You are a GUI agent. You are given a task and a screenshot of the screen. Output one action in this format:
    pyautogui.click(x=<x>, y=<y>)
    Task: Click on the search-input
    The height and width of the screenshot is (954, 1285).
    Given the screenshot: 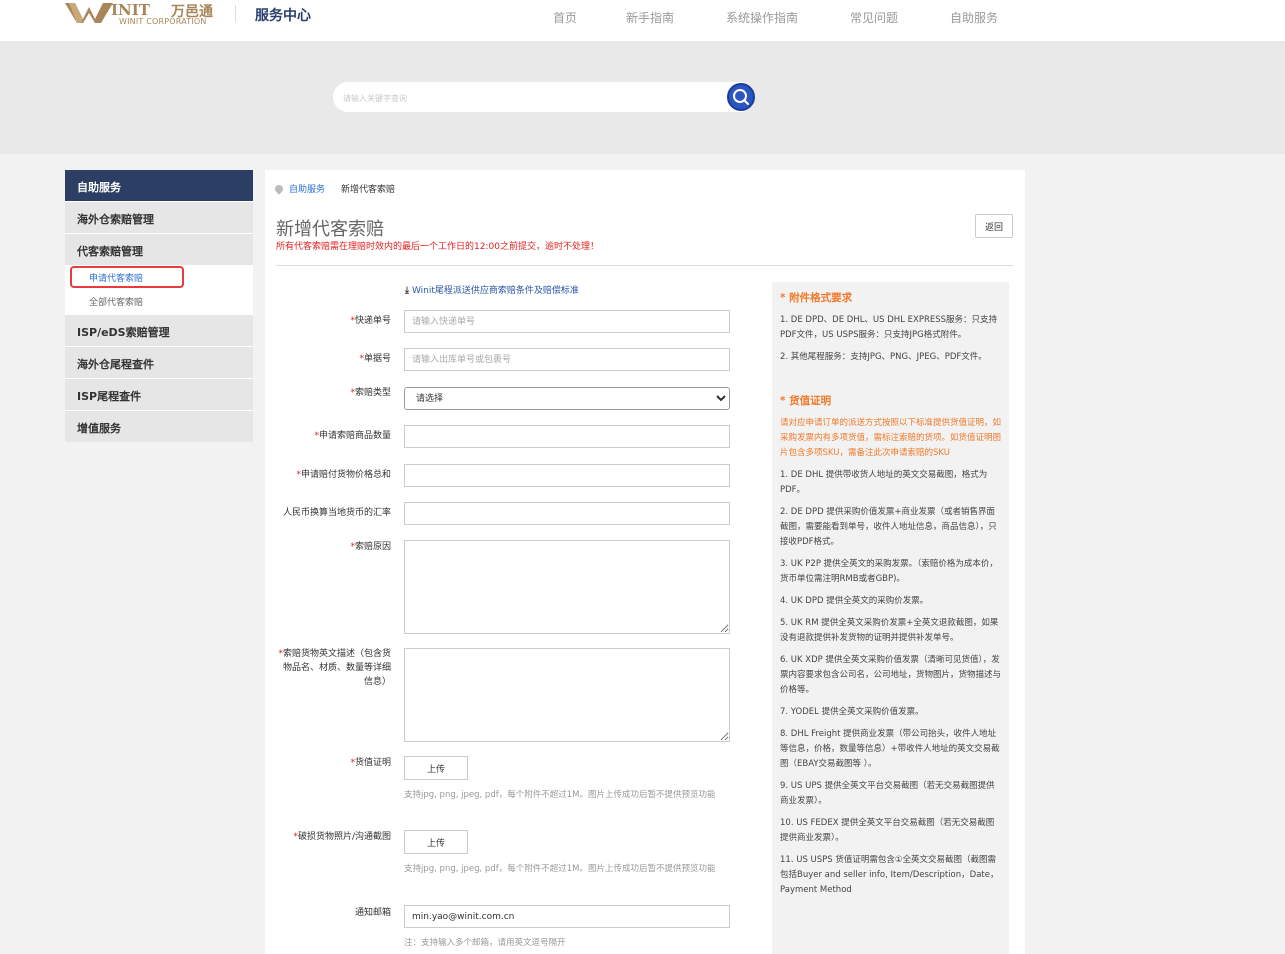 What is the action you would take?
    pyautogui.click(x=528, y=98)
    